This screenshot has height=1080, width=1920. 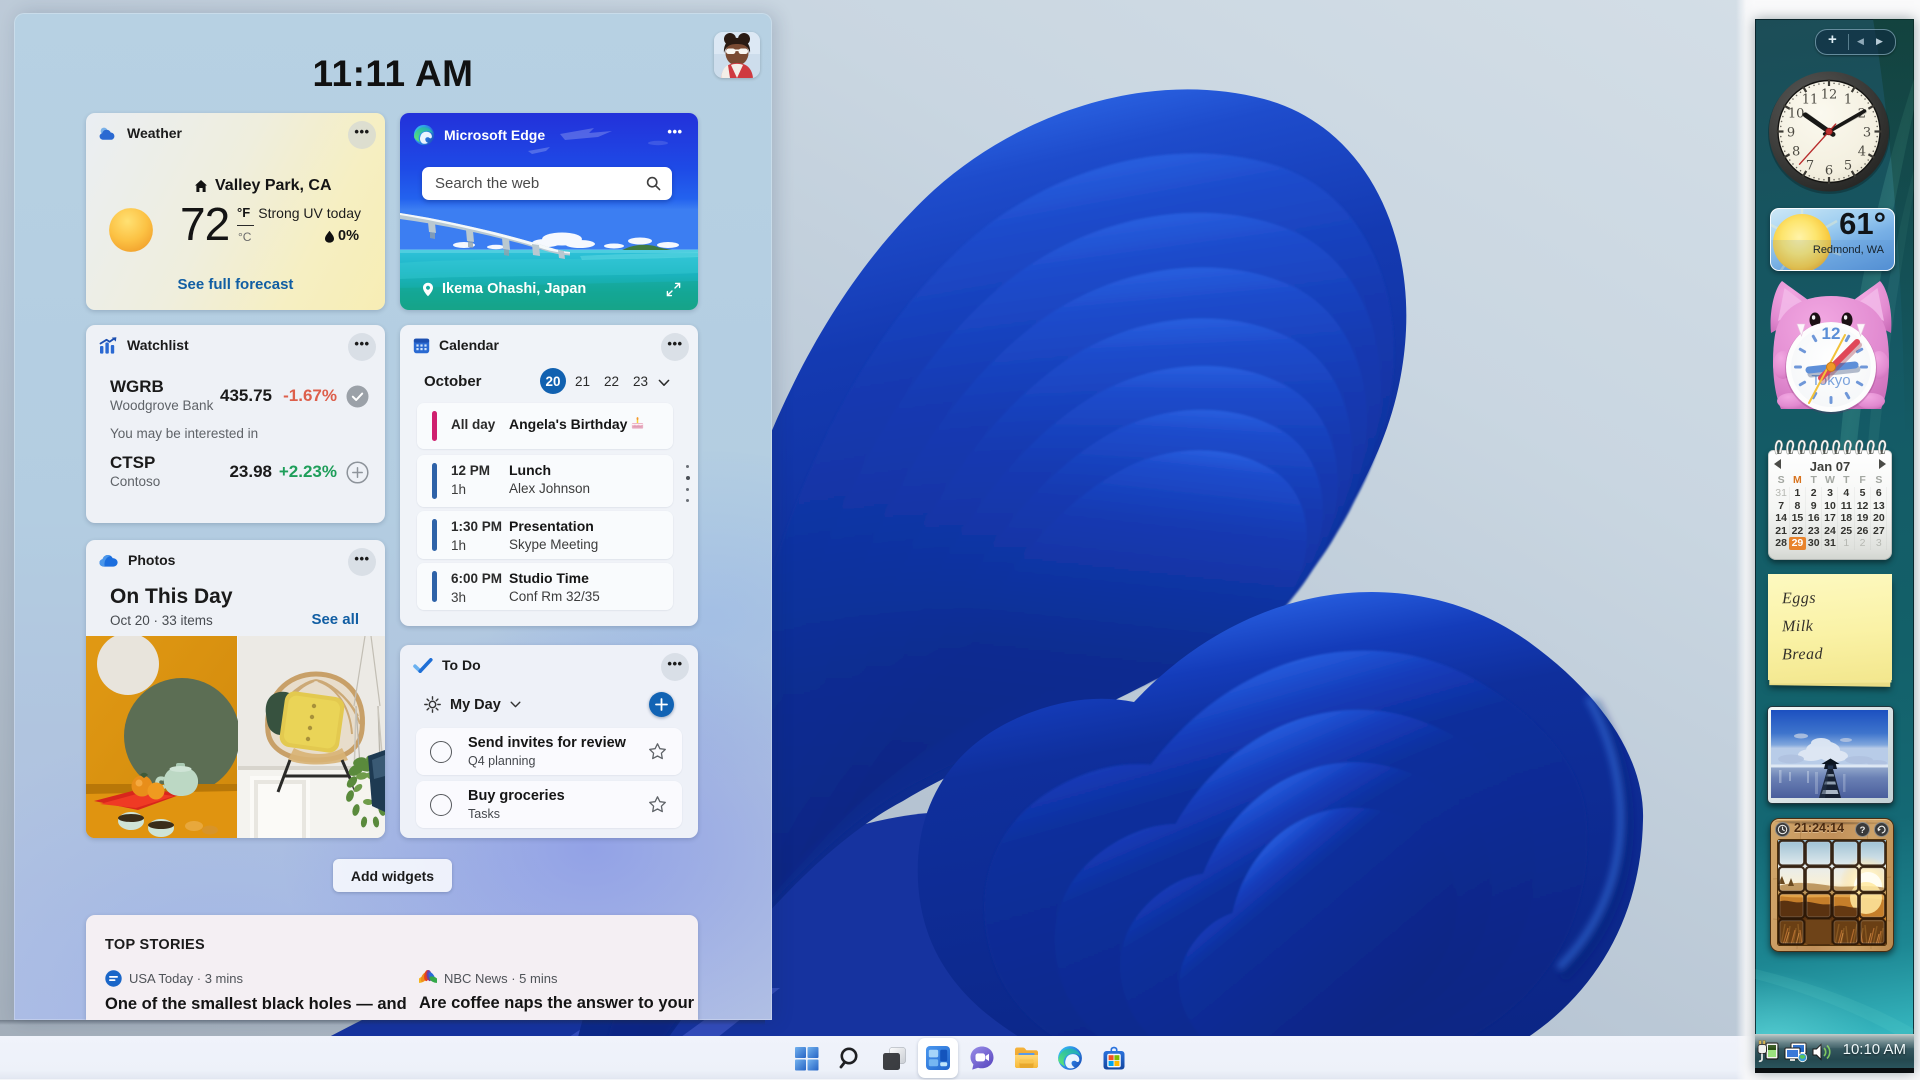 What do you see at coordinates (1879, 518) in the screenshot?
I see `calendar-cell: 20` at bounding box center [1879, 518].